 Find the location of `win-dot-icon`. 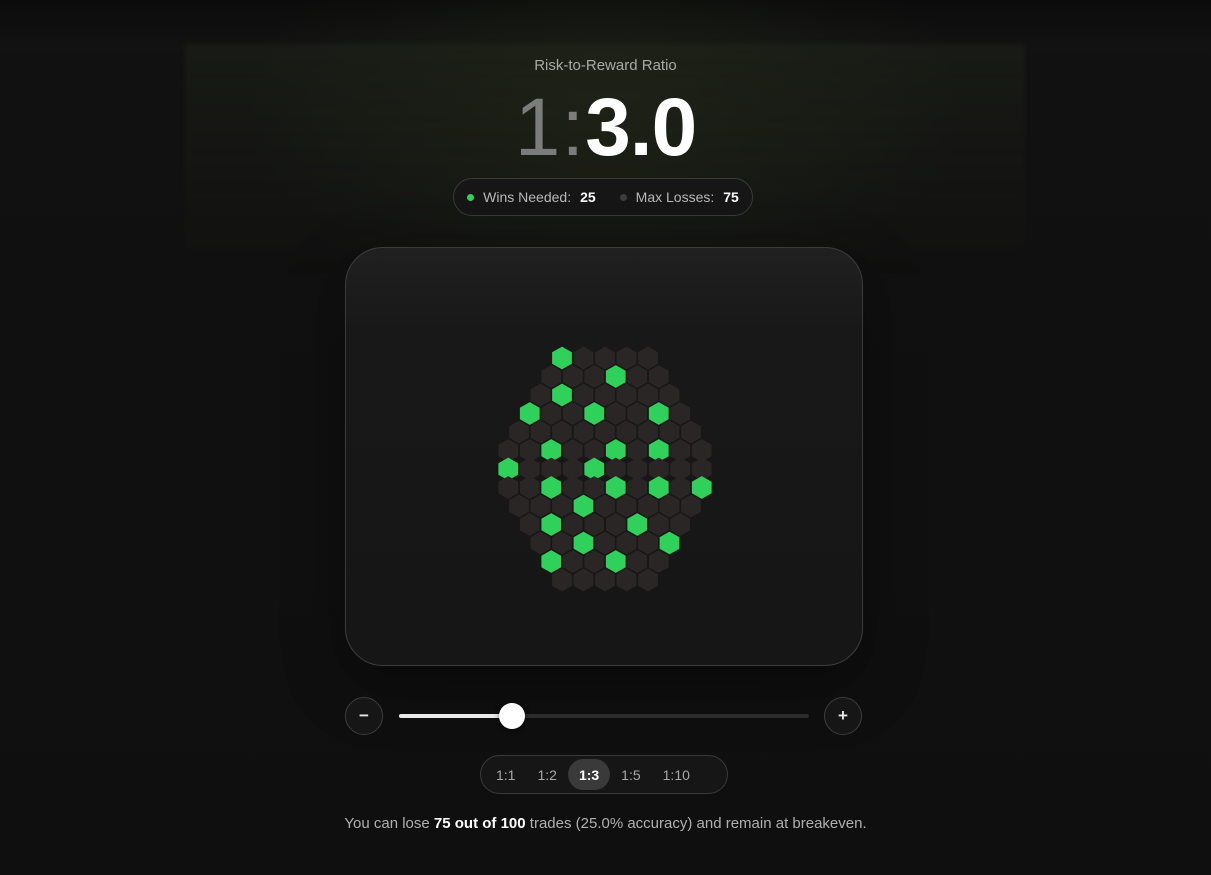

win-dot-icon is located at coordinates (471, 197).